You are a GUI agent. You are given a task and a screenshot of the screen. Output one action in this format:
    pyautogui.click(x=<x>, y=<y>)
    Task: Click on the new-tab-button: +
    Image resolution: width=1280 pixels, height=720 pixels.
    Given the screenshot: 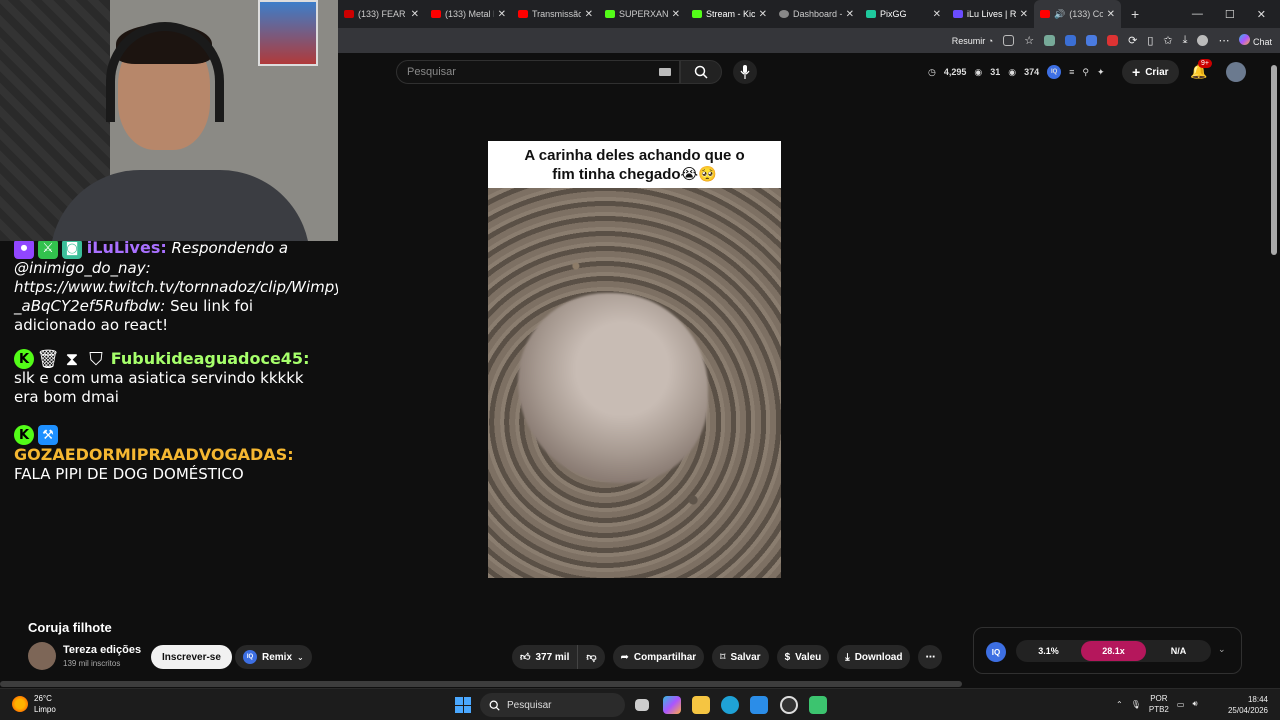 What is the action you would take?
    pyautogui.click(x=1135, y=14)
    